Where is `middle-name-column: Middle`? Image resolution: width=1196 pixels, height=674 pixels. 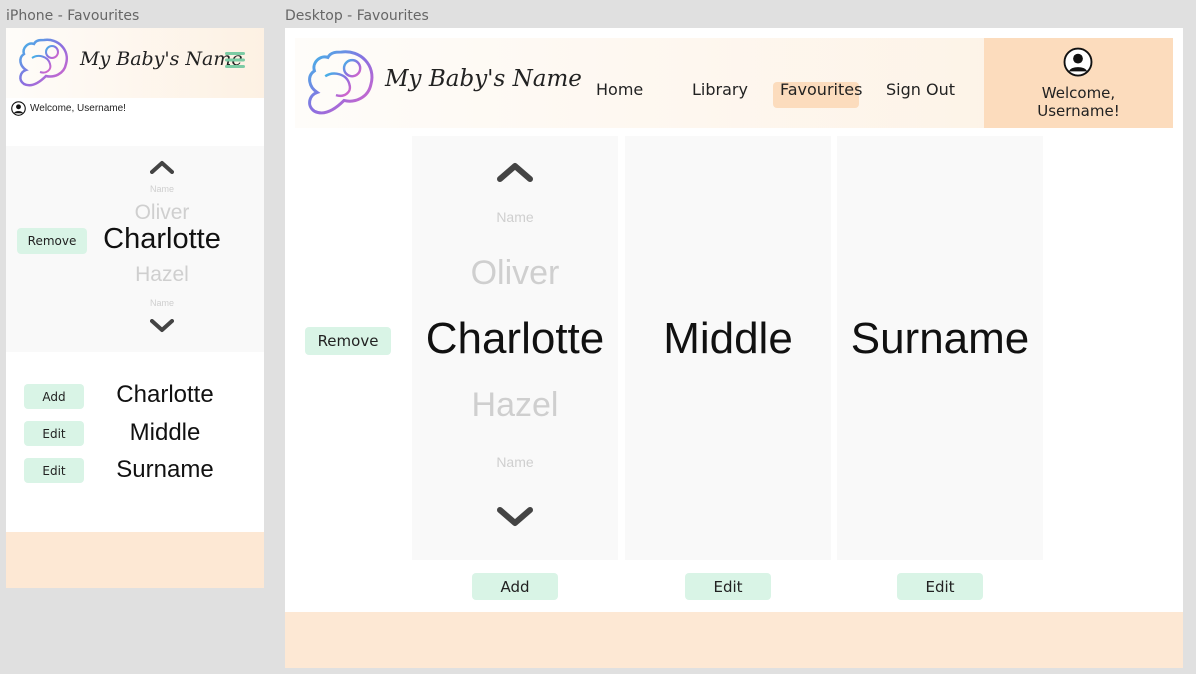 middle-name-column: Middle is located at coordinates (728, 348).